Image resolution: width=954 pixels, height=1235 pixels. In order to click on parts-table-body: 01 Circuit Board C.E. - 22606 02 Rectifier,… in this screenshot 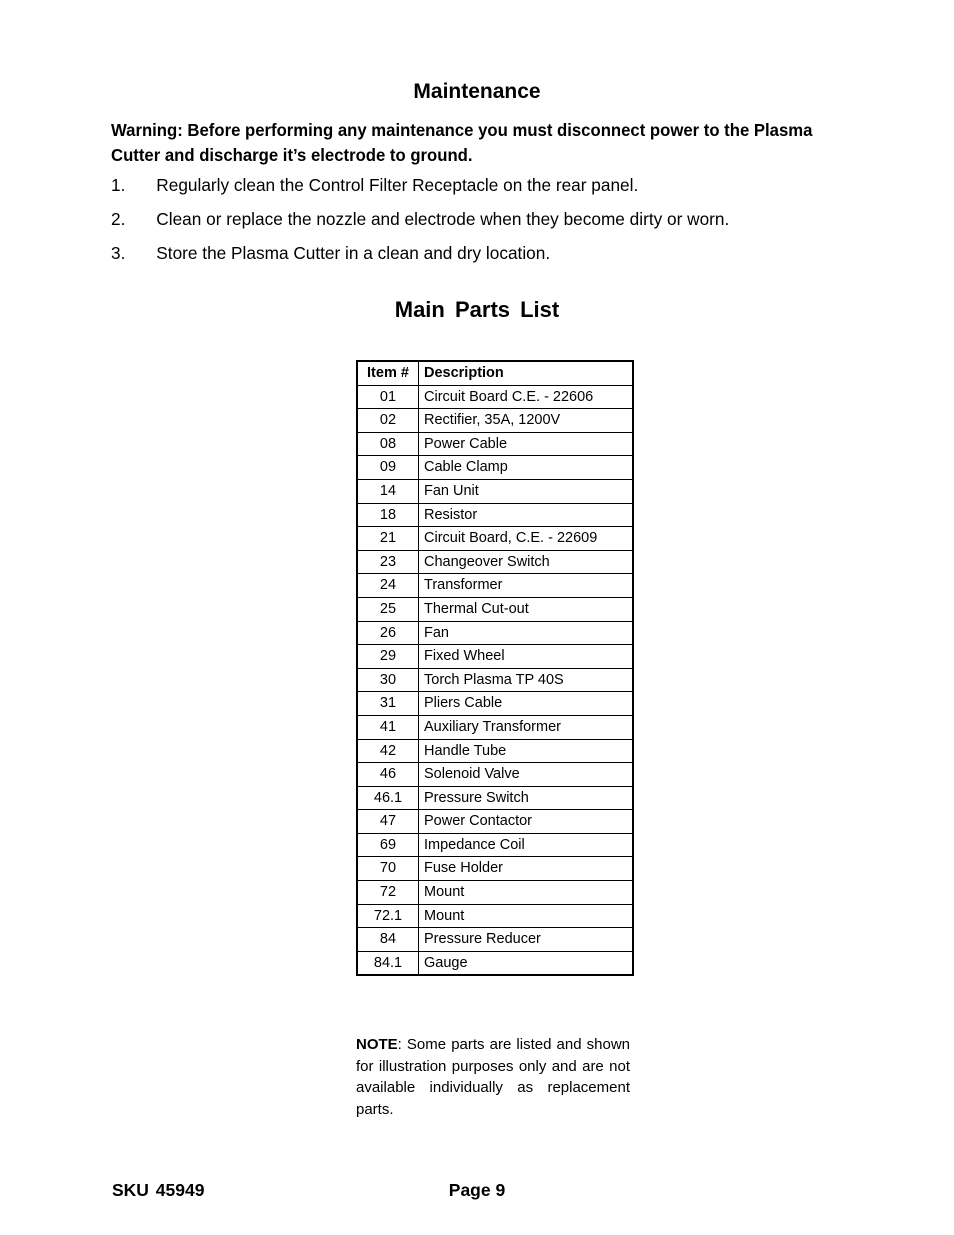, I will do `click(495, 680)`.